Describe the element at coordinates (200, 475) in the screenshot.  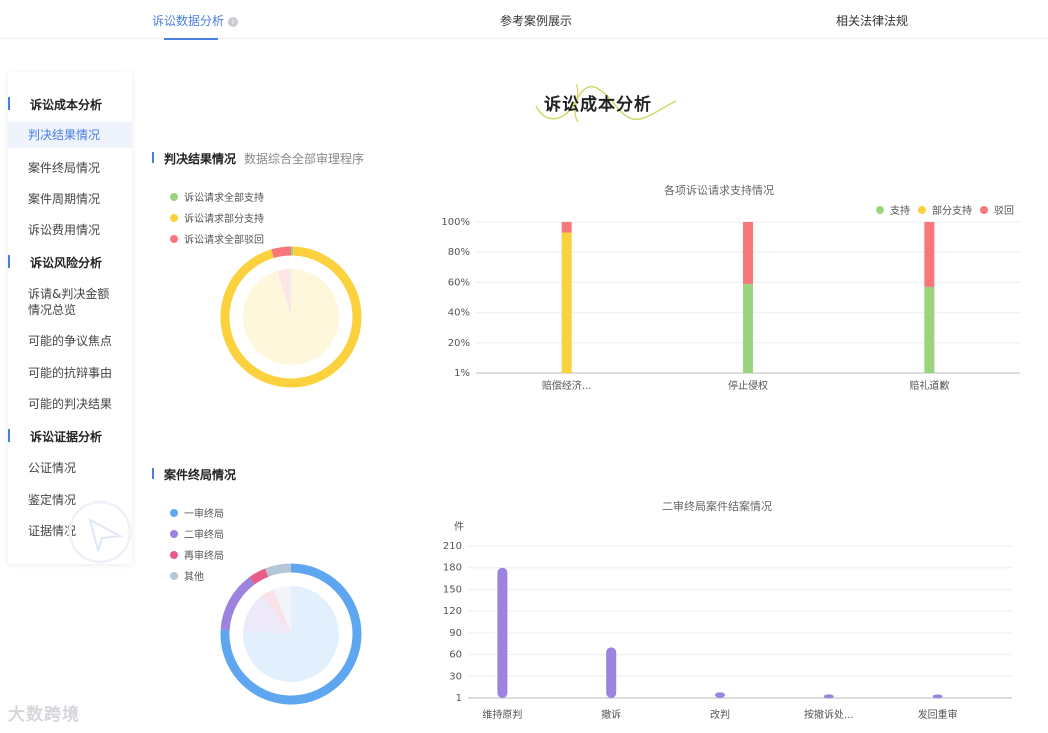
I see `section-title: 案件终局情况` at that location.